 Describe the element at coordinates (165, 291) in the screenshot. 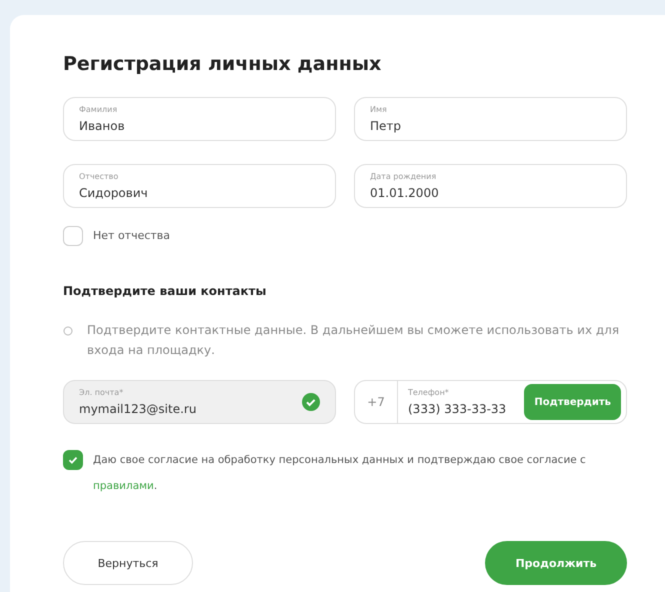

I see `section-heading: Подтвердите ваши контакты` at that location.